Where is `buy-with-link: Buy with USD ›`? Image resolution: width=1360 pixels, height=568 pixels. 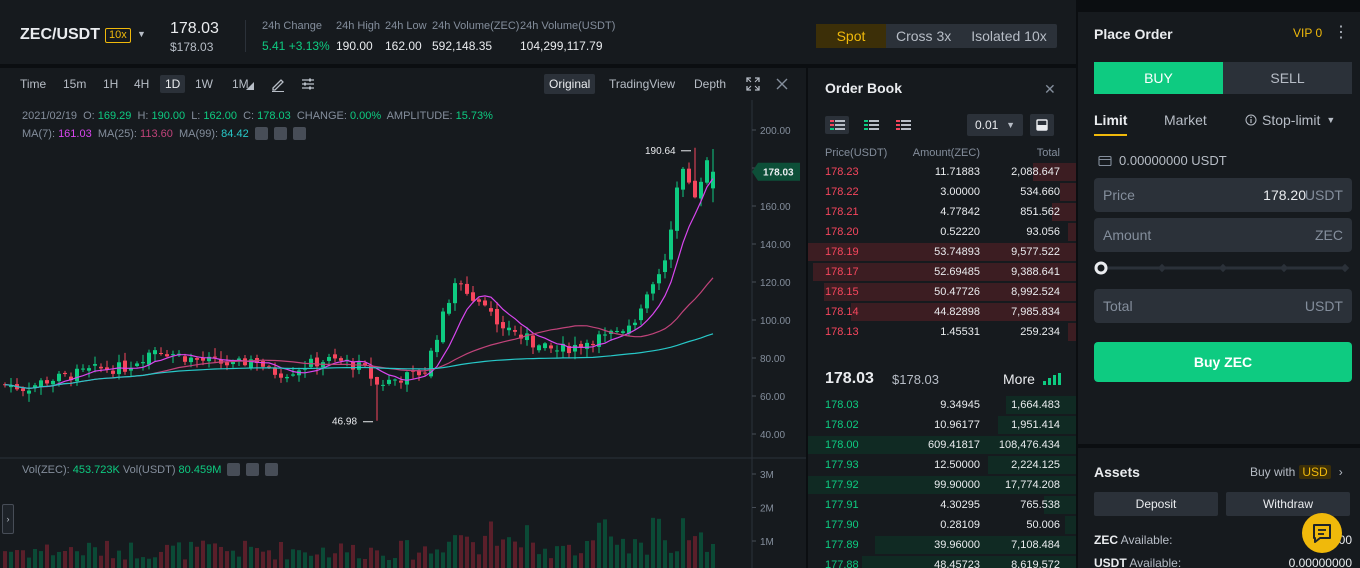
buy-with-link: Buy with USD › is located at coordinates (1296, 472).